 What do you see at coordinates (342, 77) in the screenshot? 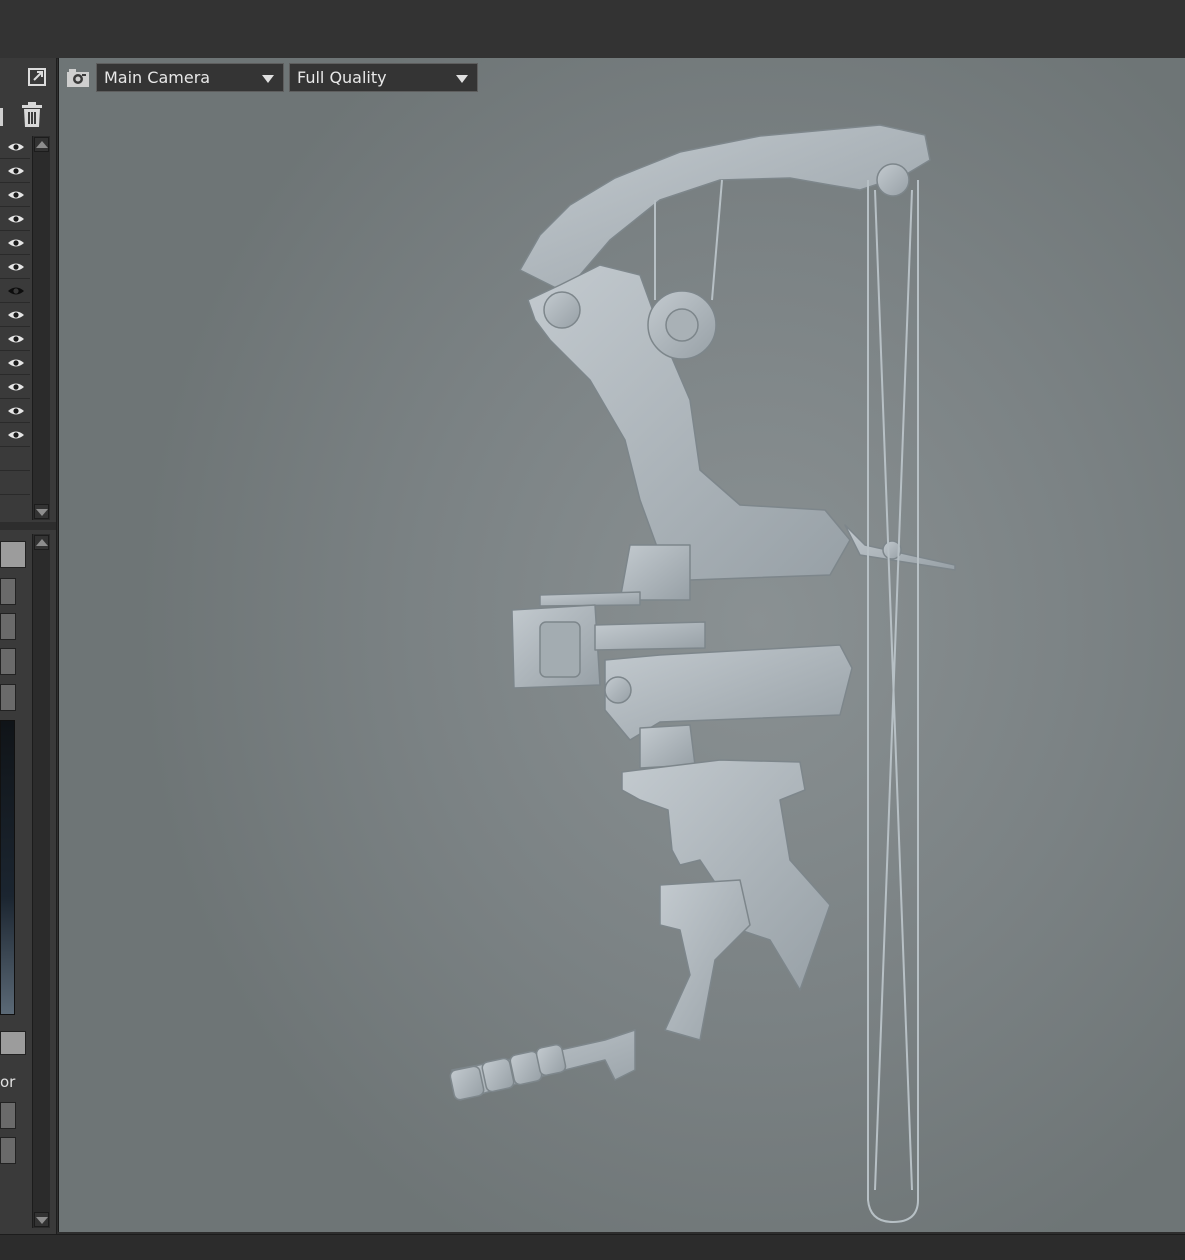
I see `quality-dropdown-value: Full Quality` at bounding box center [342, 77].